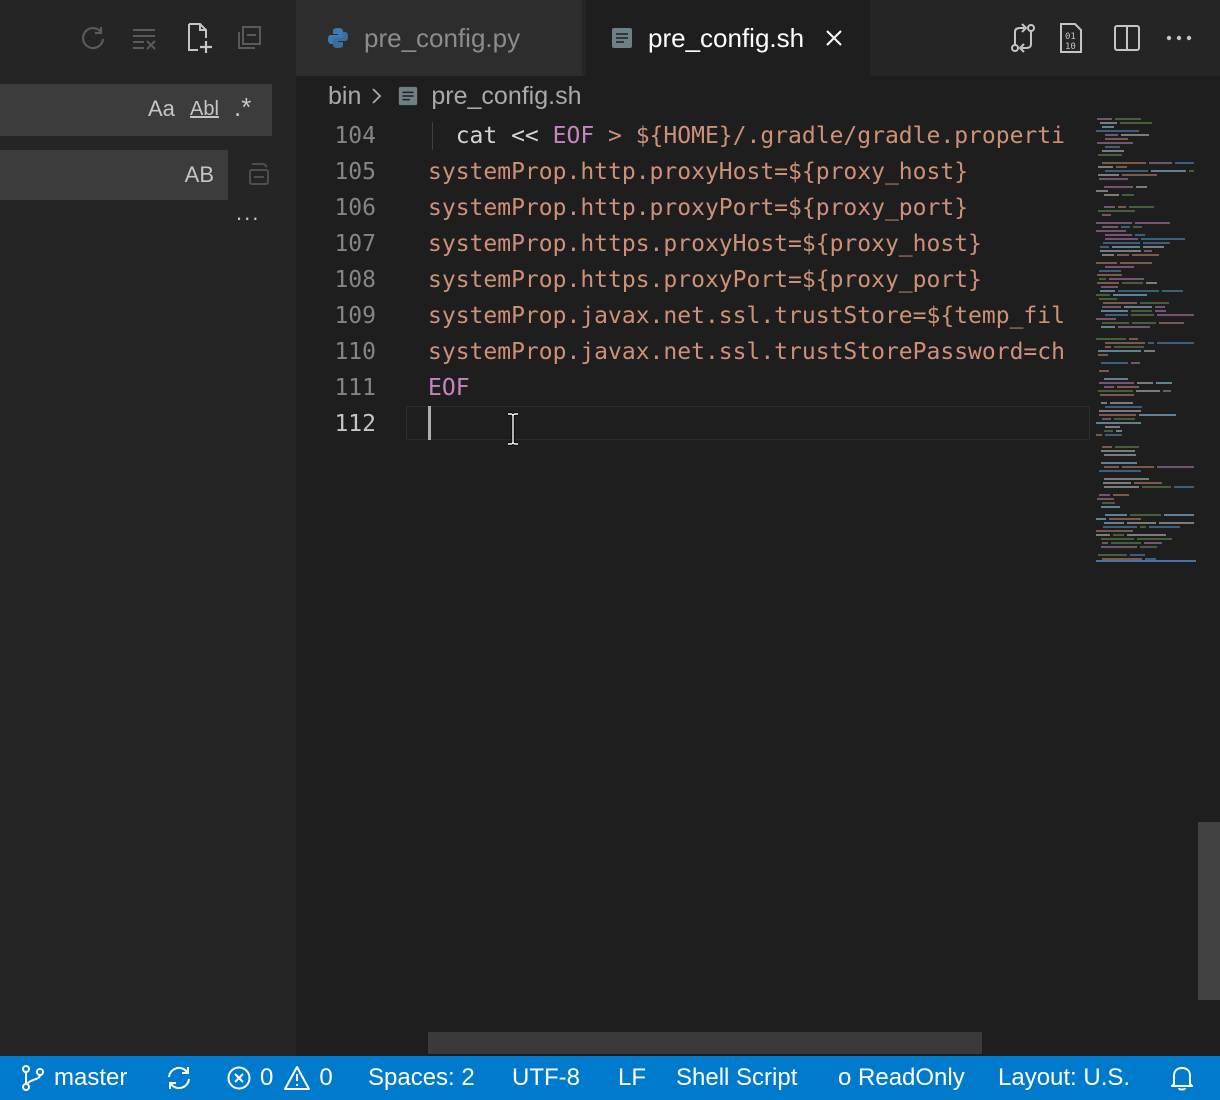 Image resolution: width=1220 pixels, height=1100 pixels. Describe the element at coordinates (355, 208) in the screenshot. I see `line-number: 106` at that location.